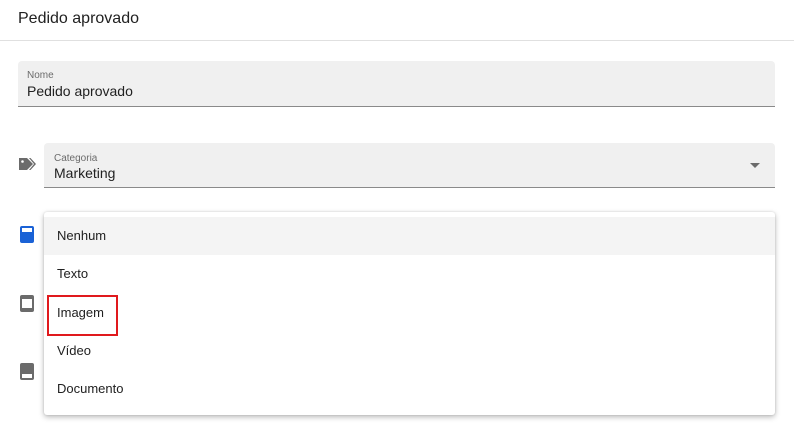 This screenshot has height=423, width=794. I want to click on menu-item-imagem: Imagem, so click(409, 313).